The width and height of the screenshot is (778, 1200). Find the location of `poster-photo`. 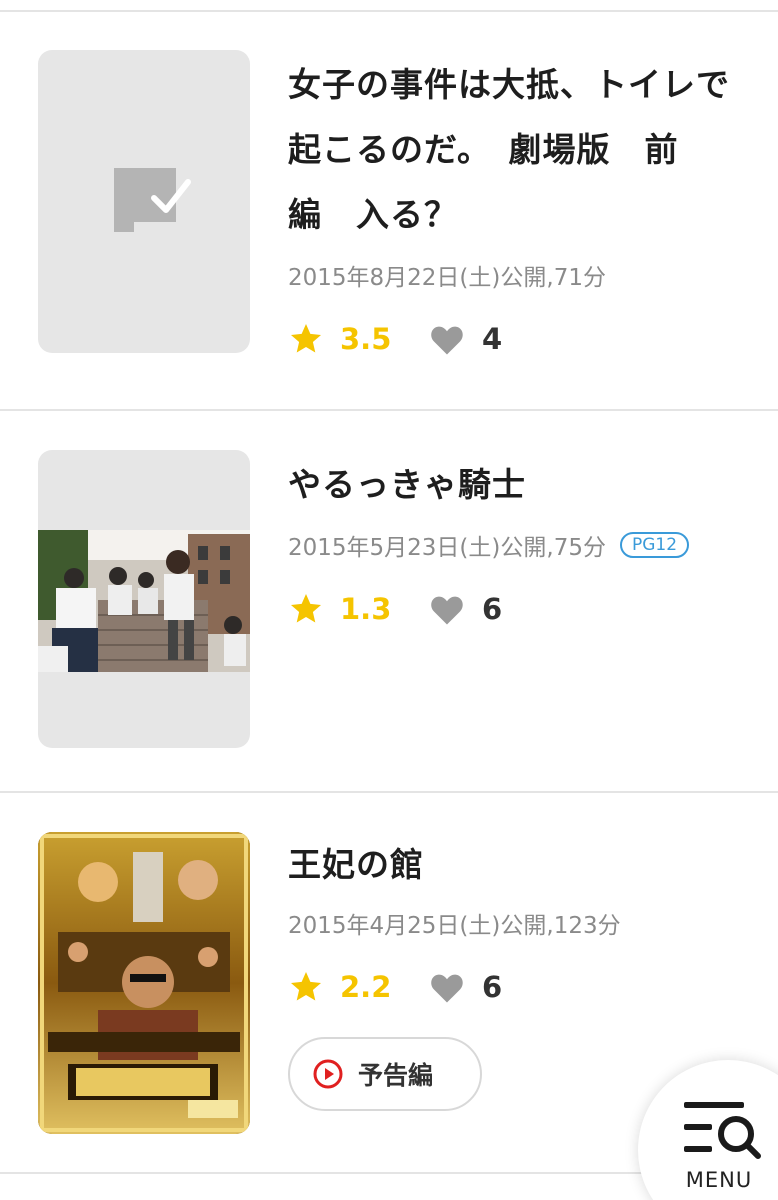

poster-photo is located at coordinates (144, 601).